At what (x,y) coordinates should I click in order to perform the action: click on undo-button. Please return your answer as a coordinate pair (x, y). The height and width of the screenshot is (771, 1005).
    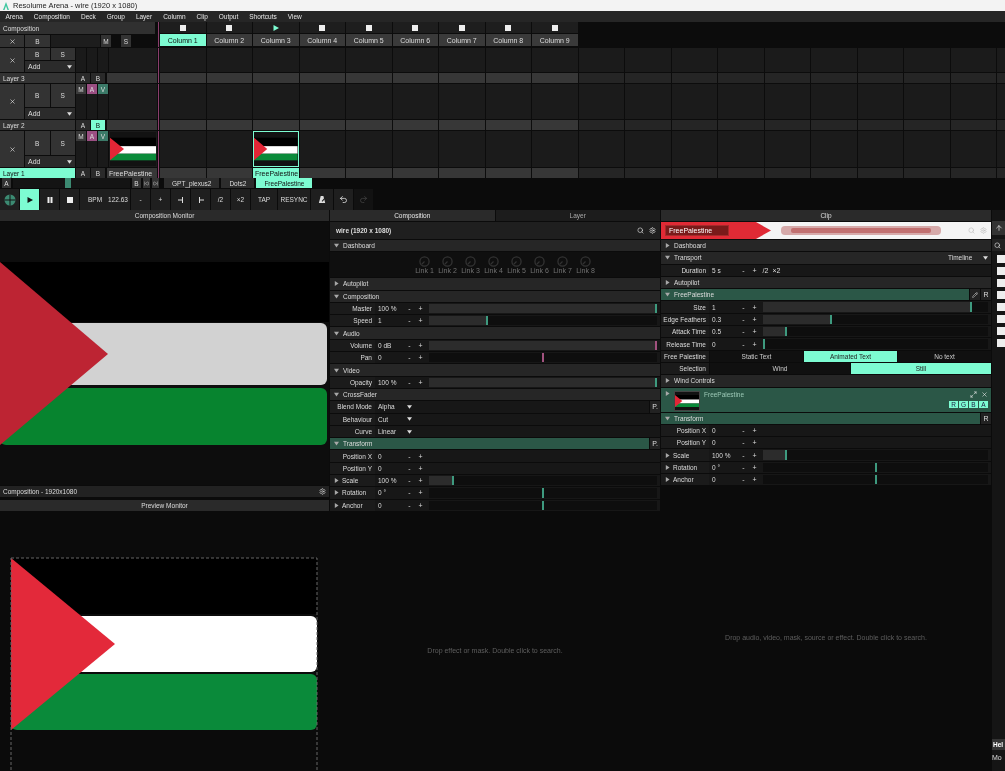
    Looking at the image, I should click on (343, 199).